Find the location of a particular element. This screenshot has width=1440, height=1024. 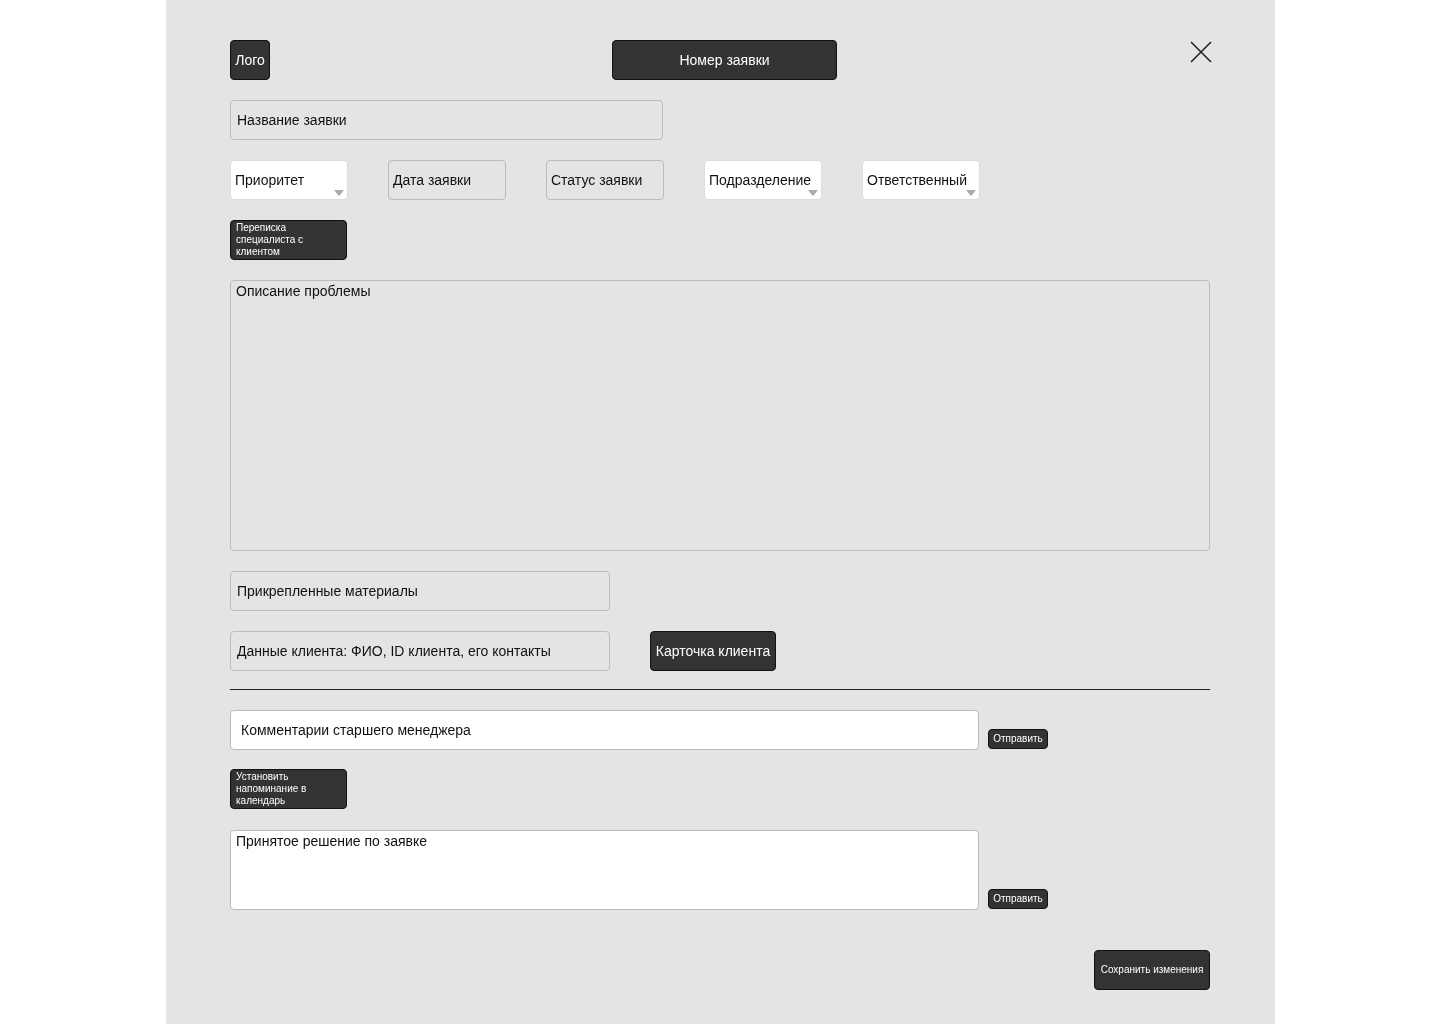

close-icon is located at coordinates (1201, 52).